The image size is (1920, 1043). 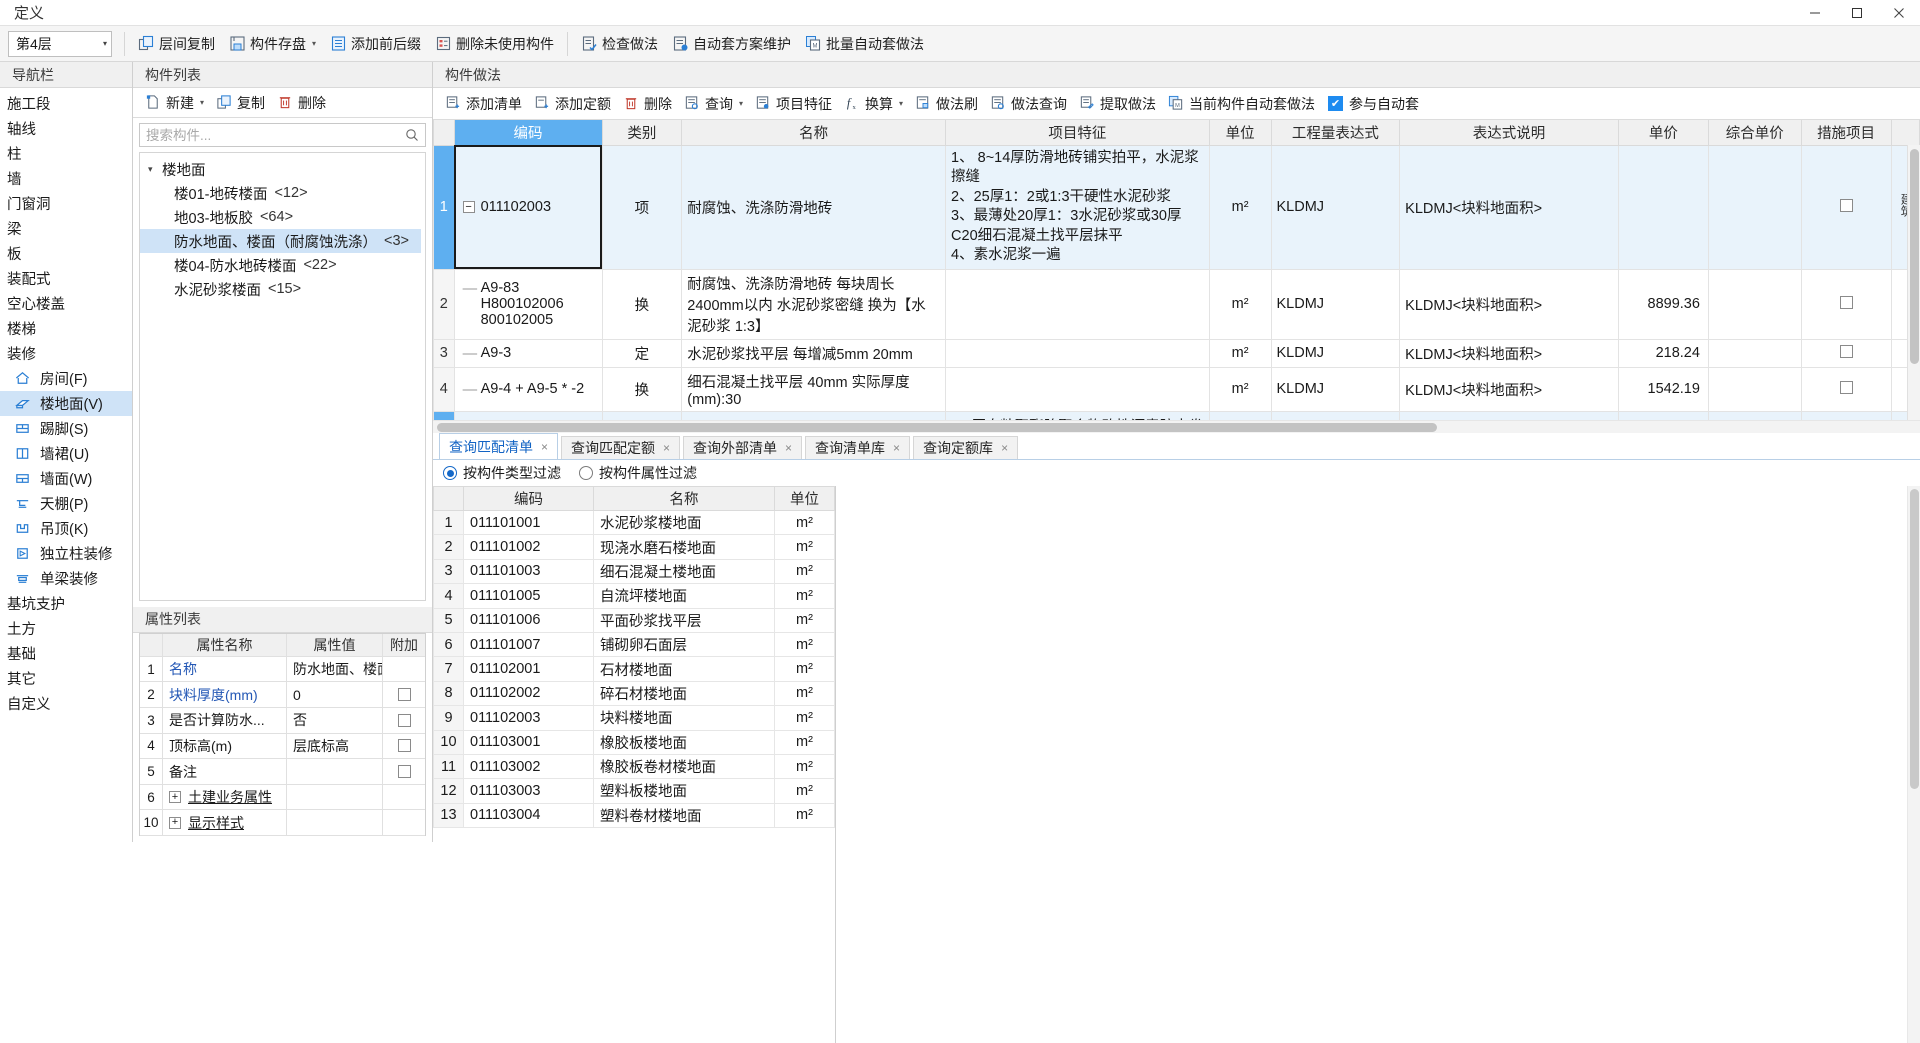 What do you see at coordinates (858, 447) in the screenshot?
I see `tab-query-list-library: 查询清单库 ×` at bounding box center [858, 447].